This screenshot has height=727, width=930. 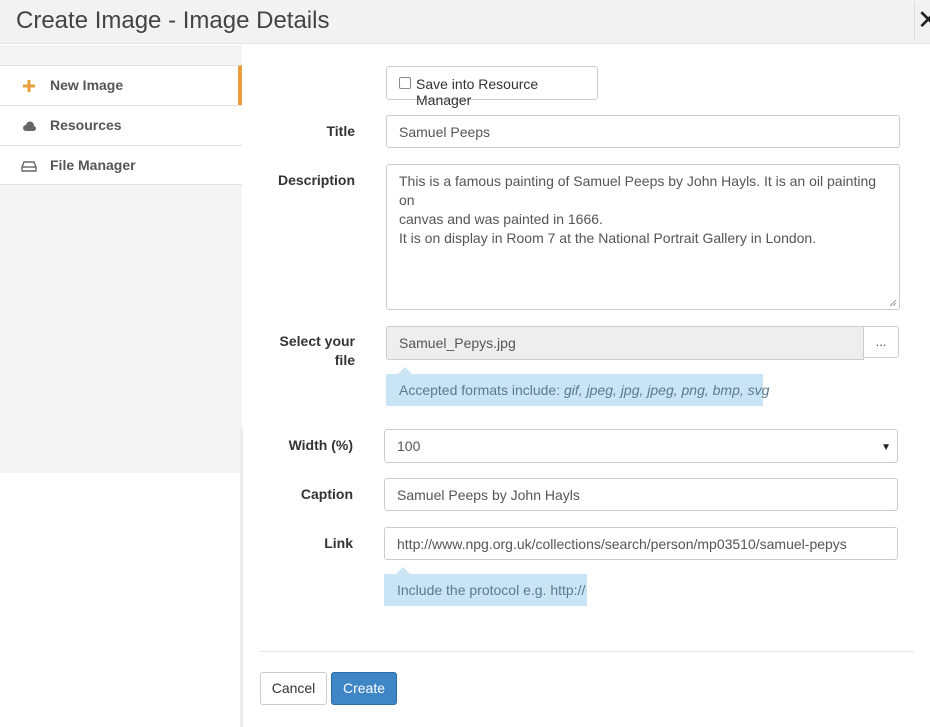 What do you see at coordinates (643, 131) in the screenshot?
I see `title-input: Samuel Peeps` at bounding box center [643, 131].